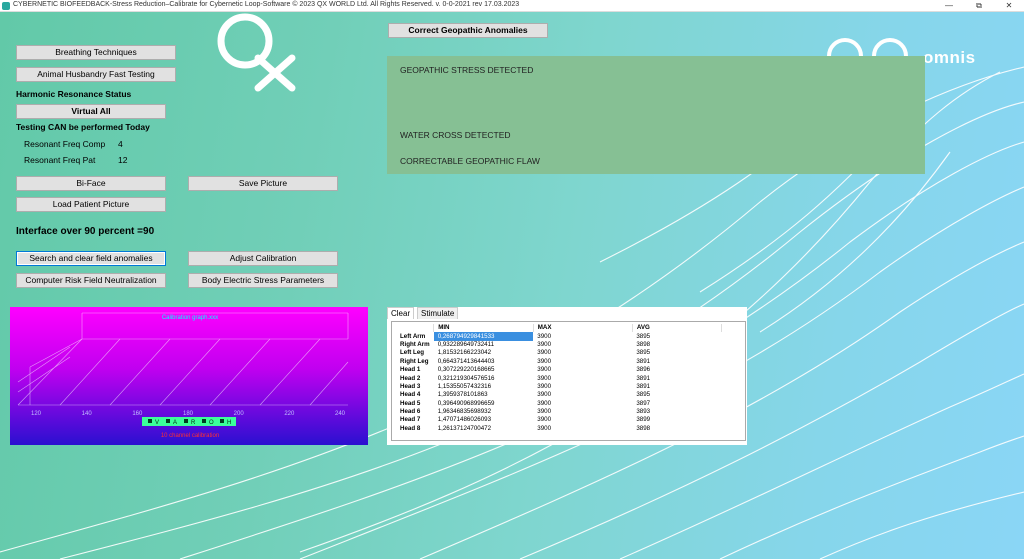 This screenshot has width=1024, height=559. Describe the element at coordinates (484, 420) in the screenshot. I see `table-cell: 1,47071486026093` at that location.